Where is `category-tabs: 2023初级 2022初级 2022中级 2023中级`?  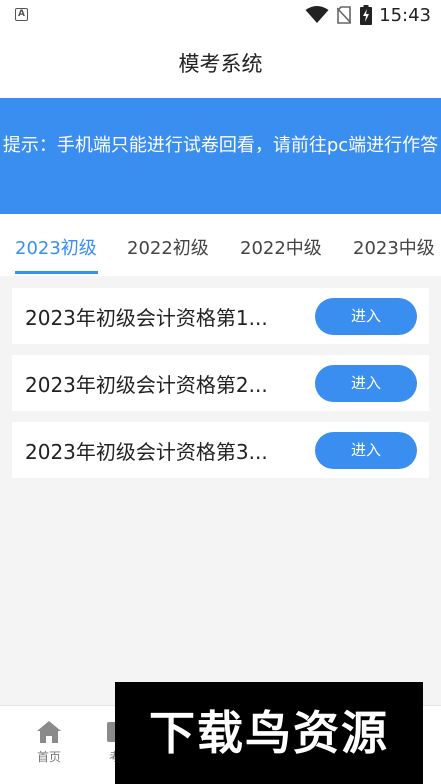 category-tabs: 2023初级 2022初级 2022中级 2023中级 is located at coordinates (220, 245).